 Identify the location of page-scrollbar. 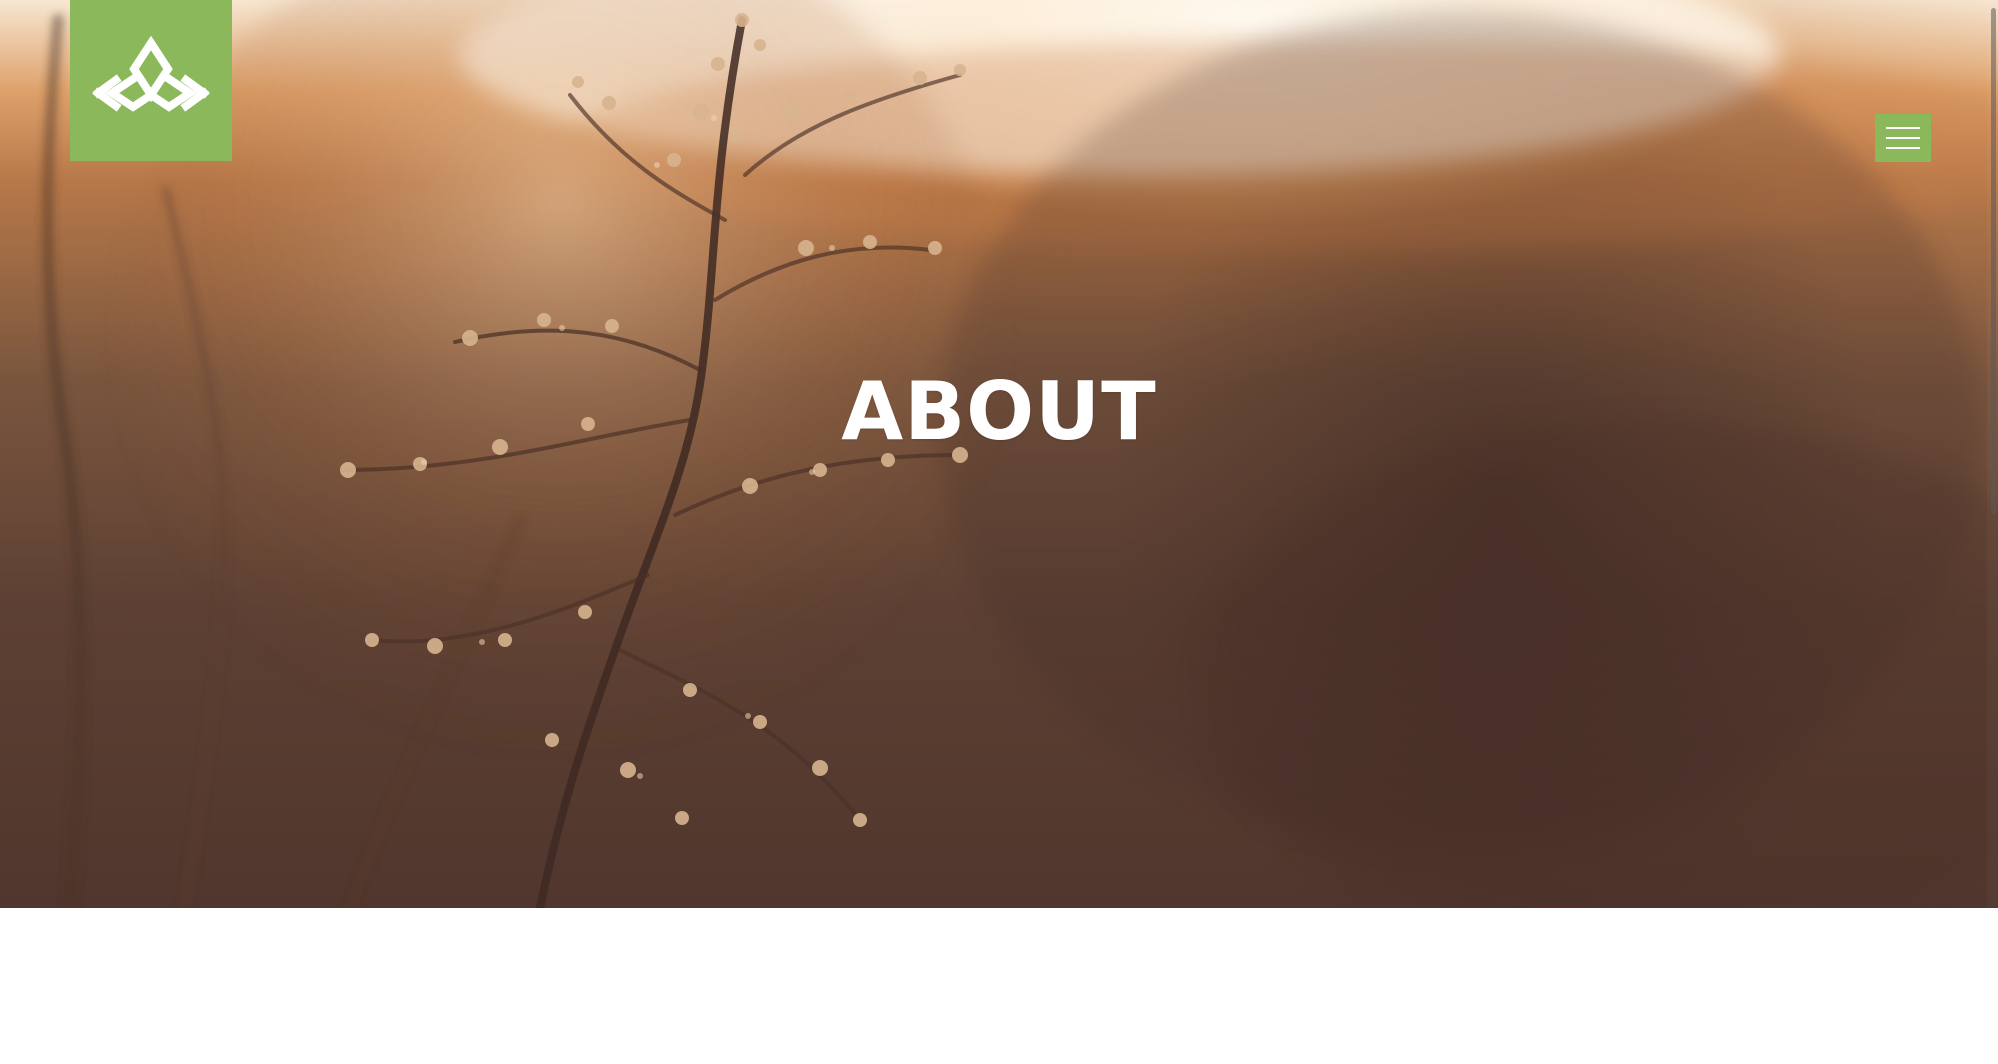
(1992, 532).